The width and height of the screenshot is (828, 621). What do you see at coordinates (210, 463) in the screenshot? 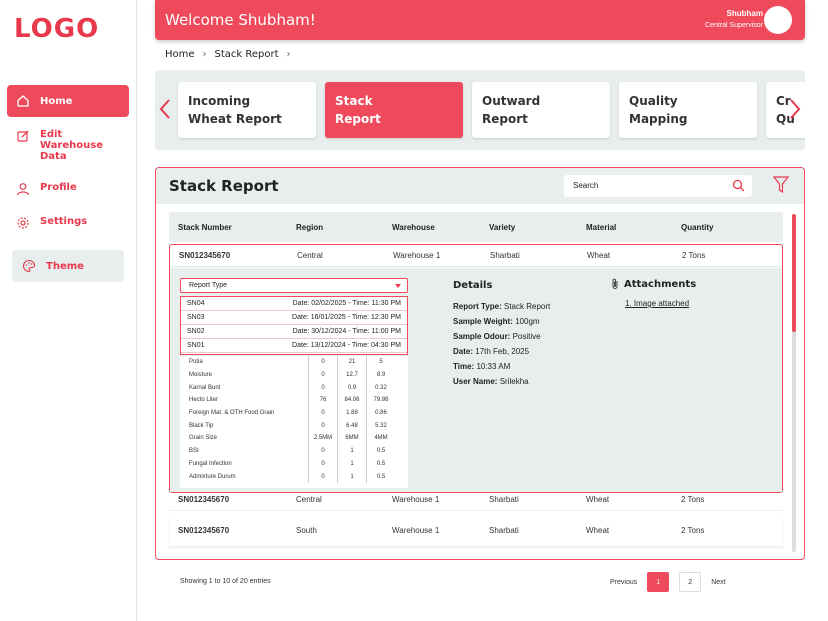
I see `param-name: Fungal Infection` at bounding box center [210, 463].